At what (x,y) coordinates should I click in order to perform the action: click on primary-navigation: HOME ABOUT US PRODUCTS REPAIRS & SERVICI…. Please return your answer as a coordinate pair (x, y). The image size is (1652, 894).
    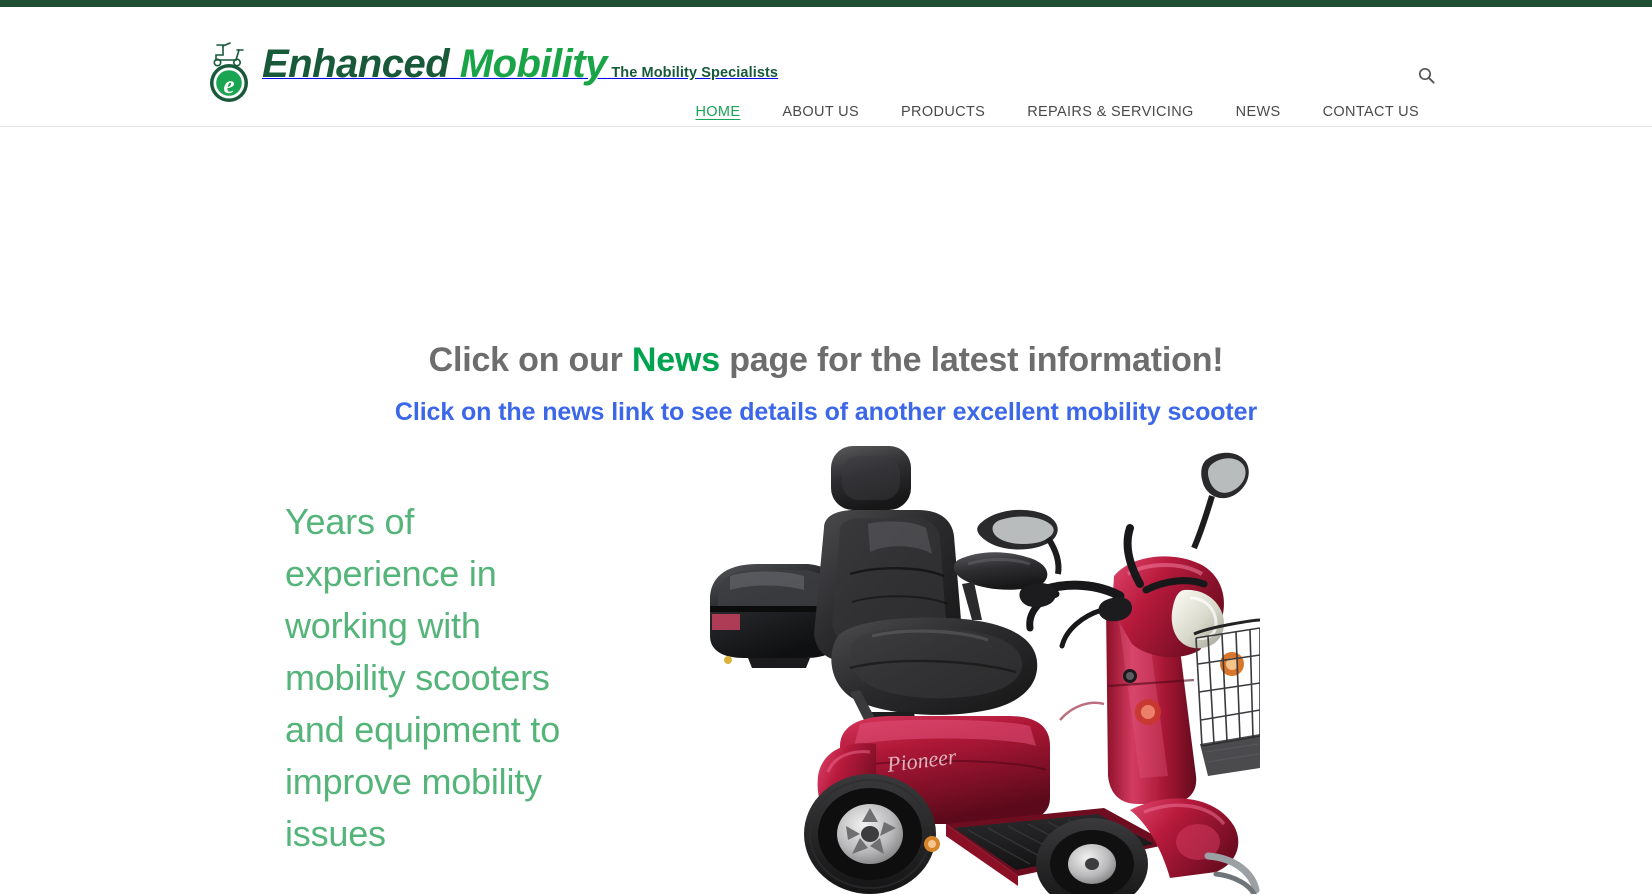
    Looking at the image, I should click on (1057, 112).